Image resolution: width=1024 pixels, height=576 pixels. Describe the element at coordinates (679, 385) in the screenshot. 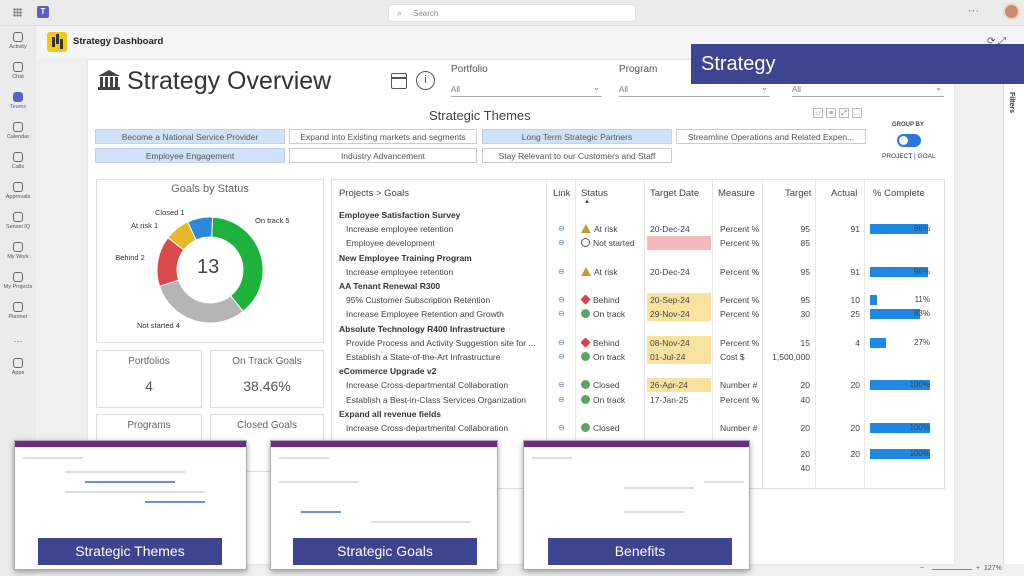

I see `target-date: 26-Apr-24` at that location.